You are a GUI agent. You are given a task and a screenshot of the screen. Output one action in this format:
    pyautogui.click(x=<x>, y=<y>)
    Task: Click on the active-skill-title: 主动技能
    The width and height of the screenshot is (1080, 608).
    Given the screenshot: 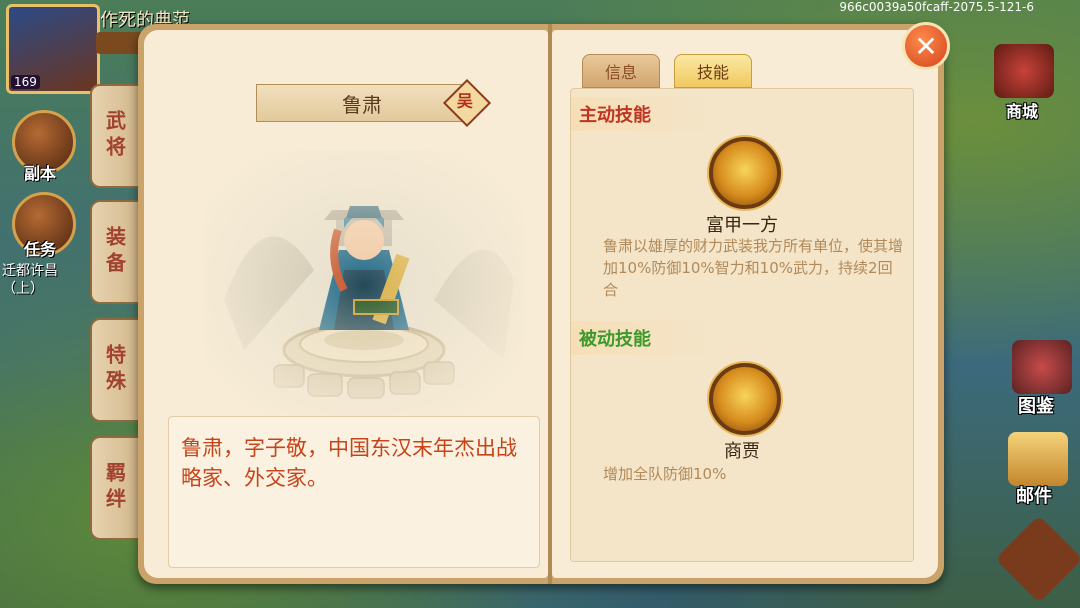 What is the action you would take?
    pyautogui.click(x=640, y=114)
    